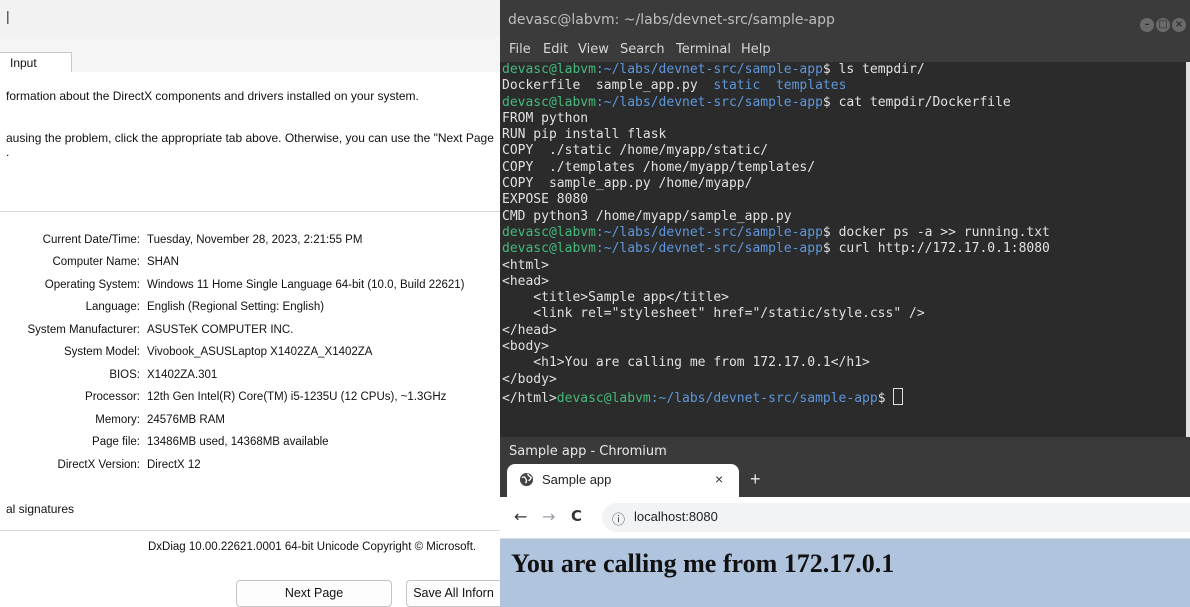 The width and height of the screenshot is (1190, 607). Describe the element at coordinates (845, 450) in the screenshot. I see `browser-titlebar: Sample app - Chromium` at that location.